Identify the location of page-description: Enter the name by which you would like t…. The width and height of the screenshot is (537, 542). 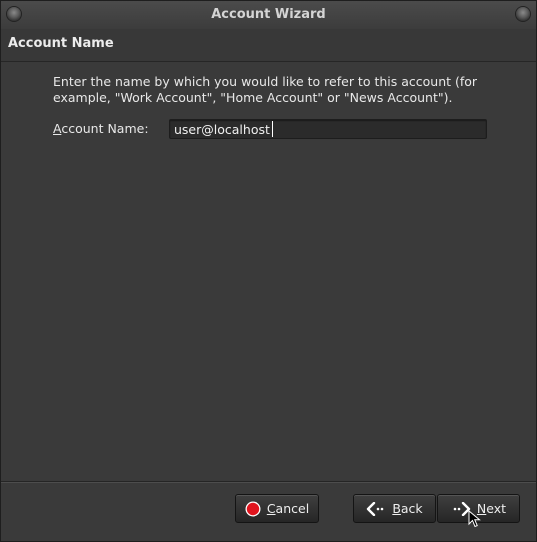
(265, 89).